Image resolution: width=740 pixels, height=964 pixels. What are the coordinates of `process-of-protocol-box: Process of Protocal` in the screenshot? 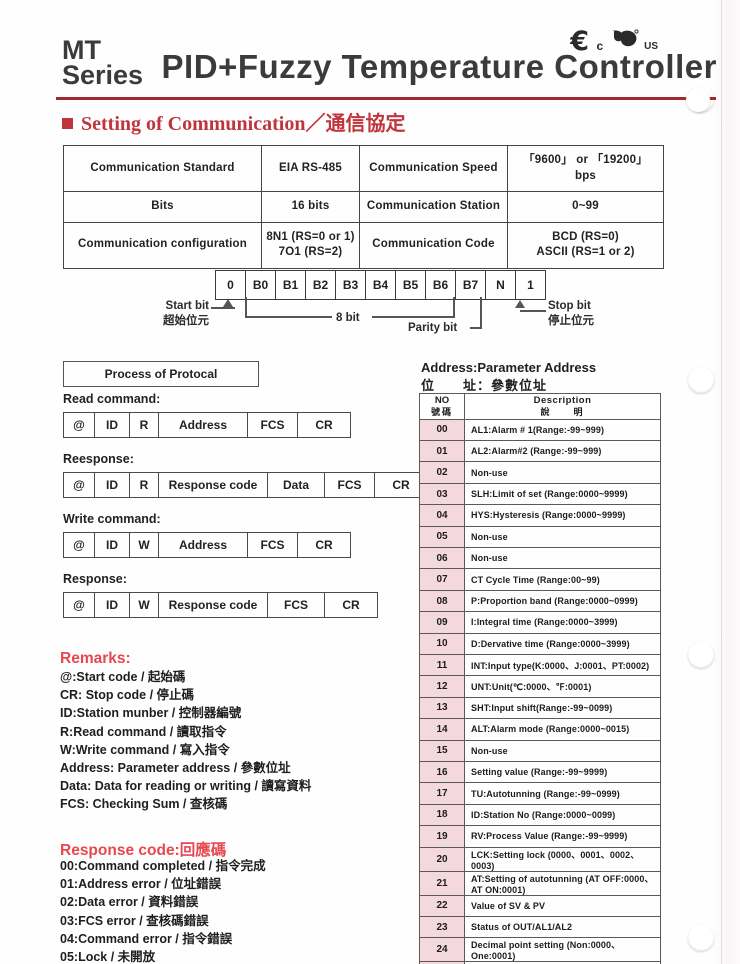 It's located at (161, 374).